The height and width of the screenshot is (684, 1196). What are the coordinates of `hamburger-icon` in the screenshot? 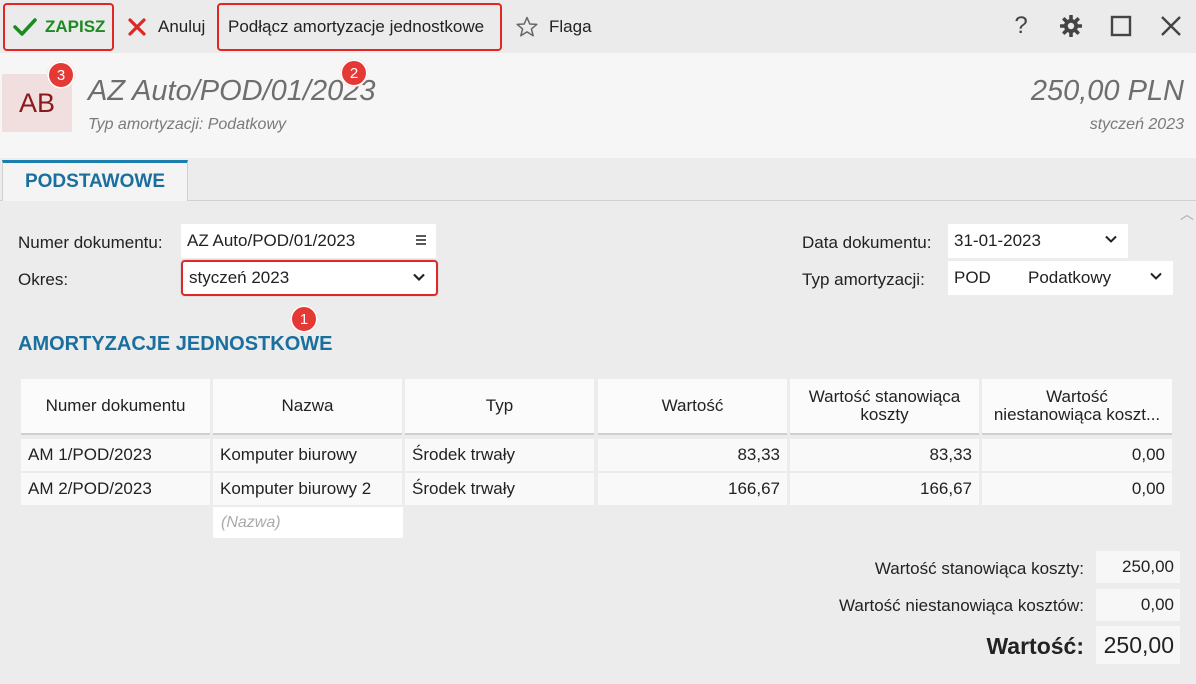 It's located at (421, 240).